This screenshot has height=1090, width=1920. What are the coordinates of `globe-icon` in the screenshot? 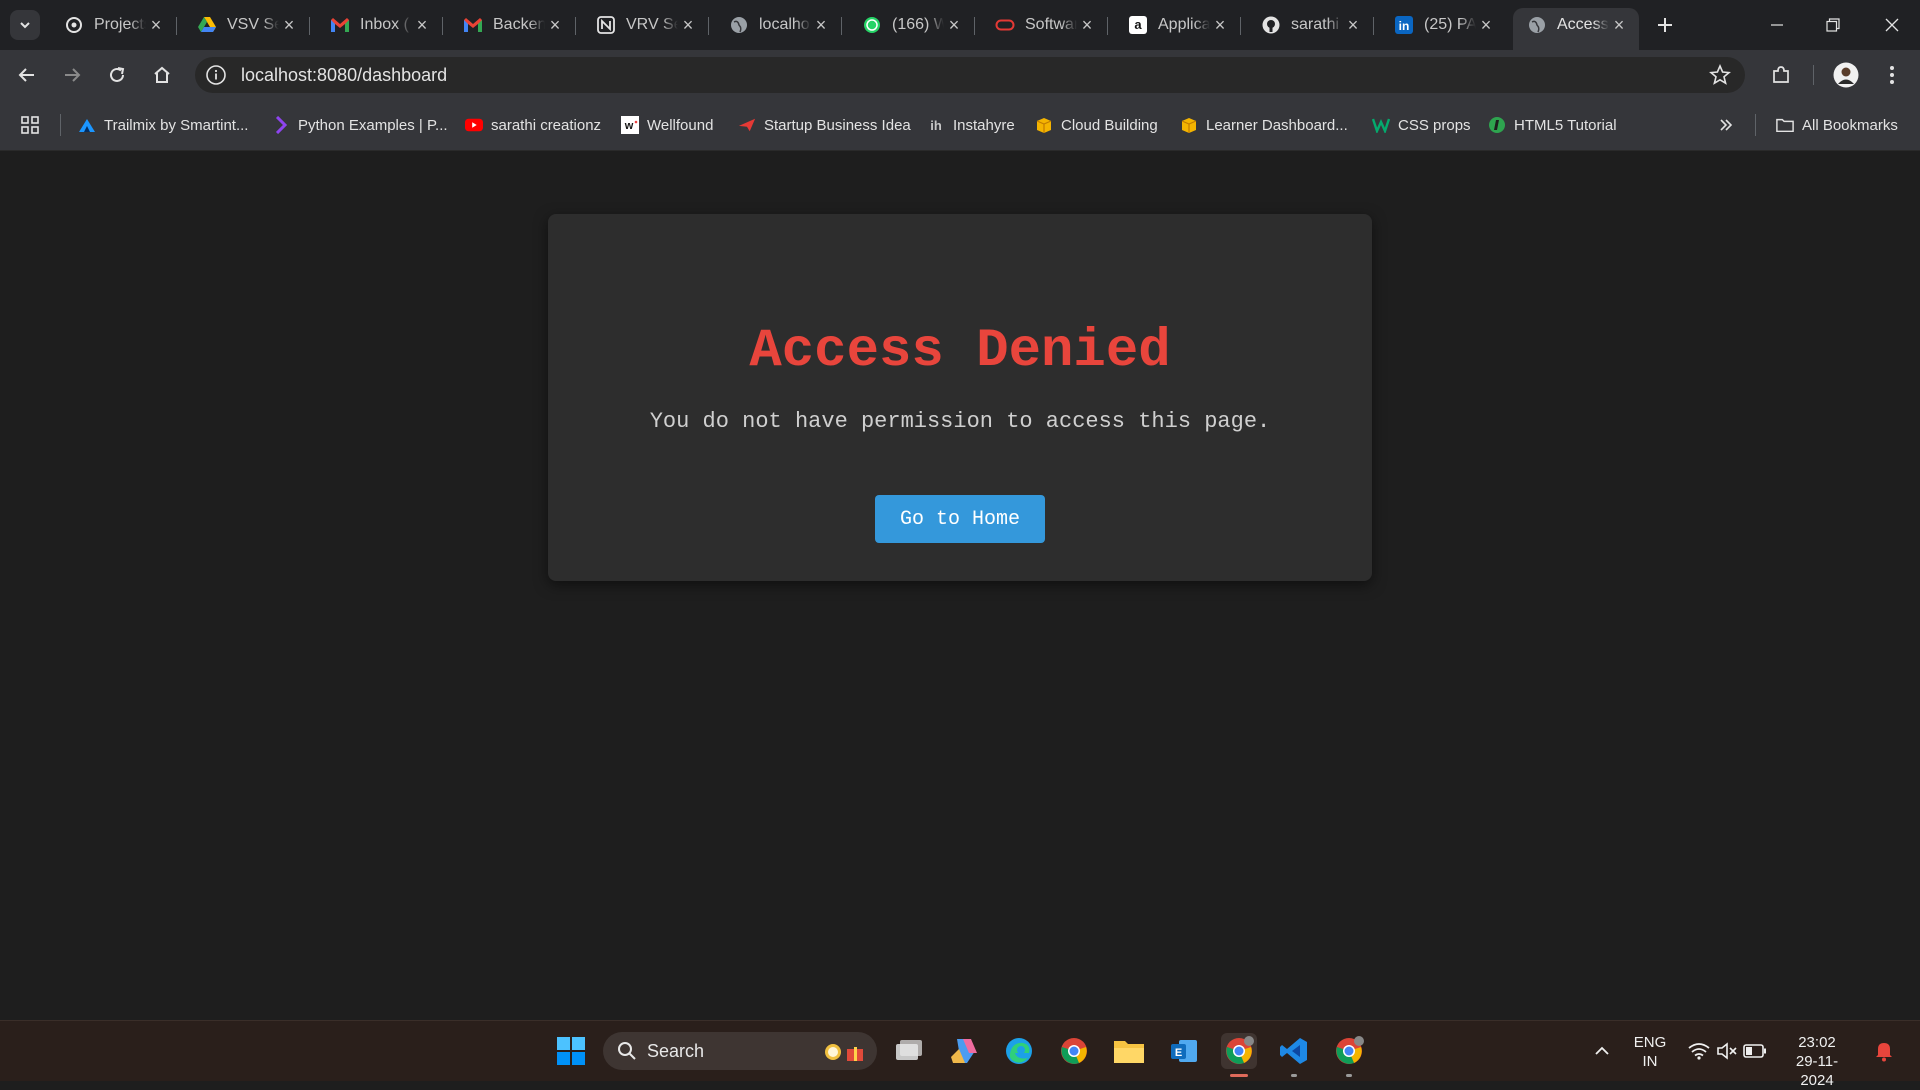 It's located at (739, 25).